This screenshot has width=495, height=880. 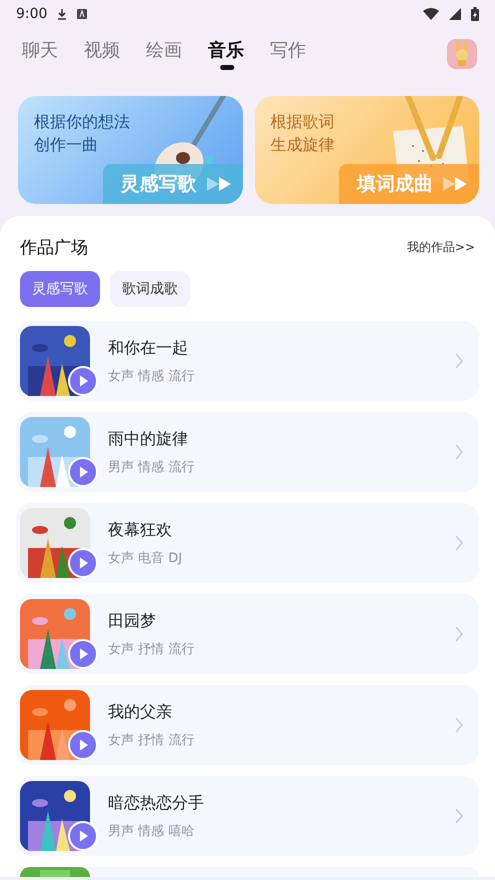 What do you see at coordinates (292, 54) in the screenshot?
I see `nav-tab: 写作` at bounding box center [292, 54].